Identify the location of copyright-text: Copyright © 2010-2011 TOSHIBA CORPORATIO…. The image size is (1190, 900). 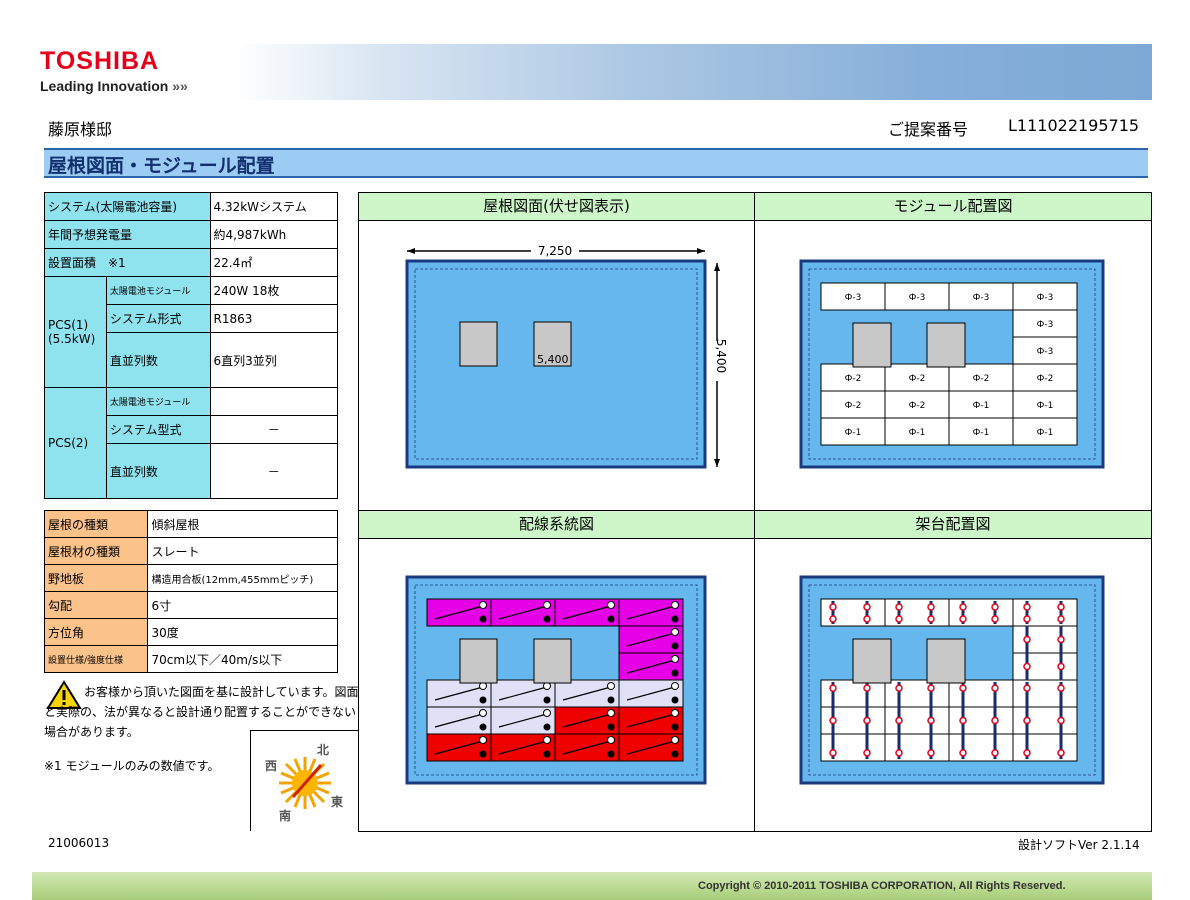
(882, 886).